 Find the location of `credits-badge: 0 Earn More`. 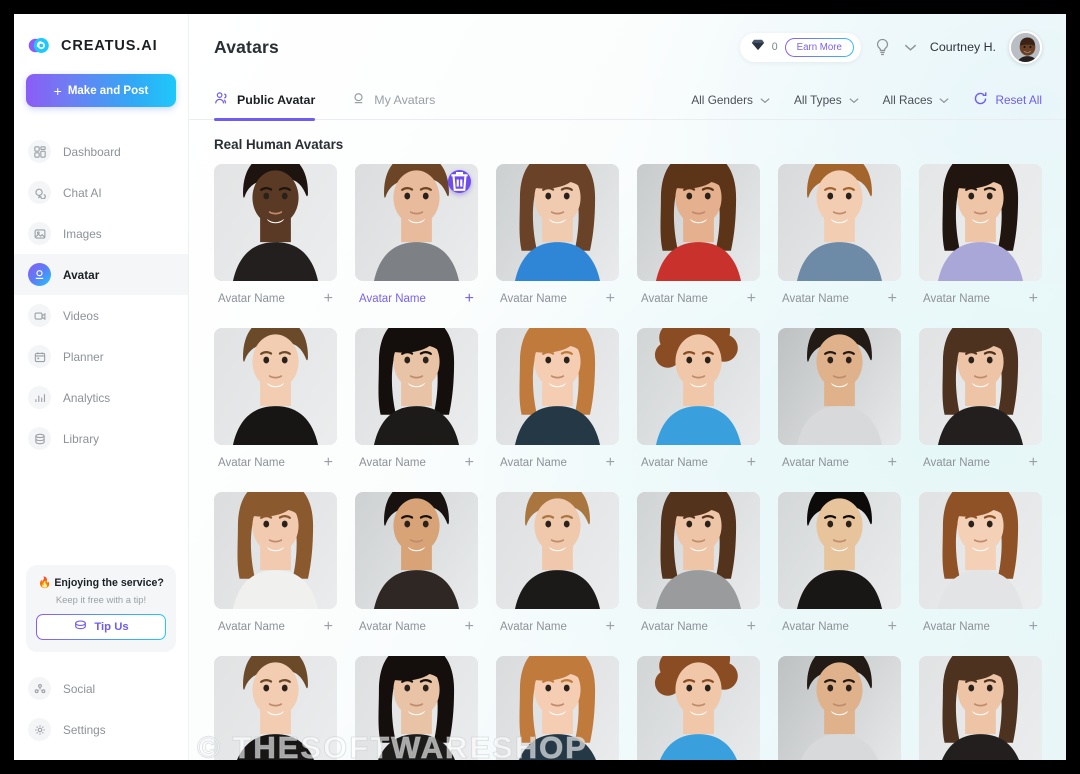

credits-badge: 0 Earn More is located at coordinates (800, 47).